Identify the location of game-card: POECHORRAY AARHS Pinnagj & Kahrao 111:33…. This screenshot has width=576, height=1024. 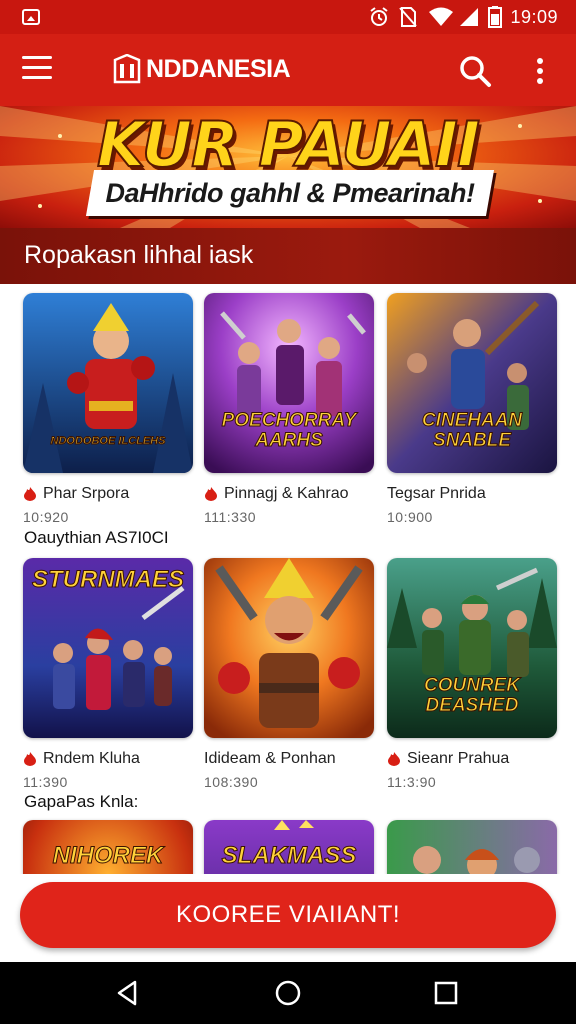
(289, 409).